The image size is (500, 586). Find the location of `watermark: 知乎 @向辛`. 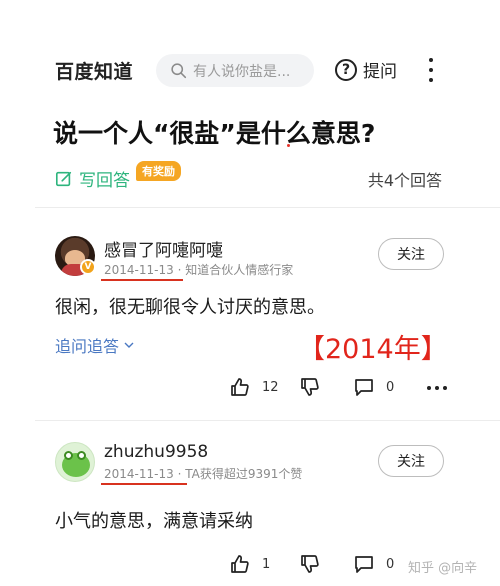

watermark: 知乎 @向辛 is located at coordinates (443, 568).